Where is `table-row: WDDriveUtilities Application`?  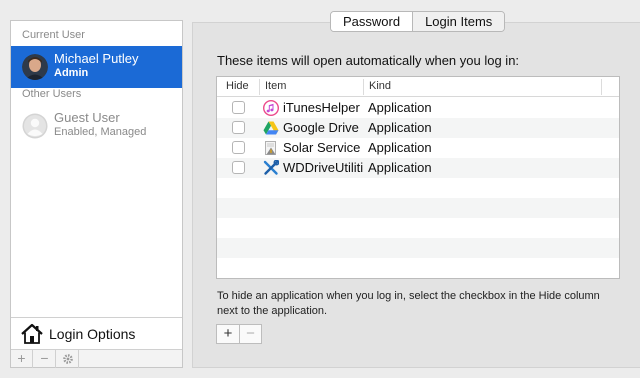 table-row: WDDriveUtilities Application is located at coordinates (418, 168).